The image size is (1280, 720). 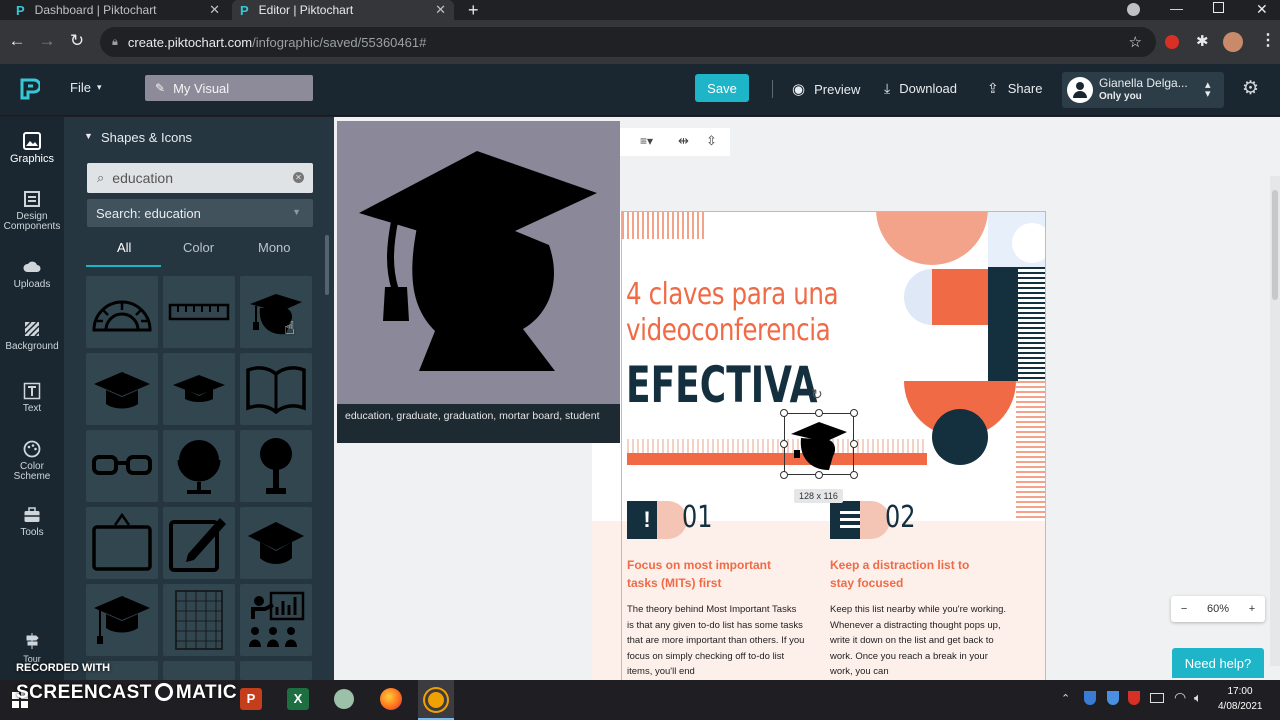 I want to click on extensions-puzzle-icon: ✱, so click(x=1202, y=41).